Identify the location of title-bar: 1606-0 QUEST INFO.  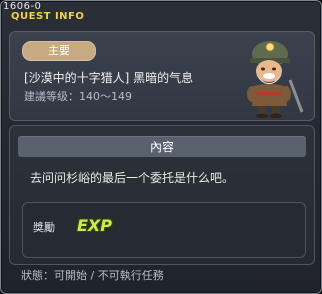
(161, 12).